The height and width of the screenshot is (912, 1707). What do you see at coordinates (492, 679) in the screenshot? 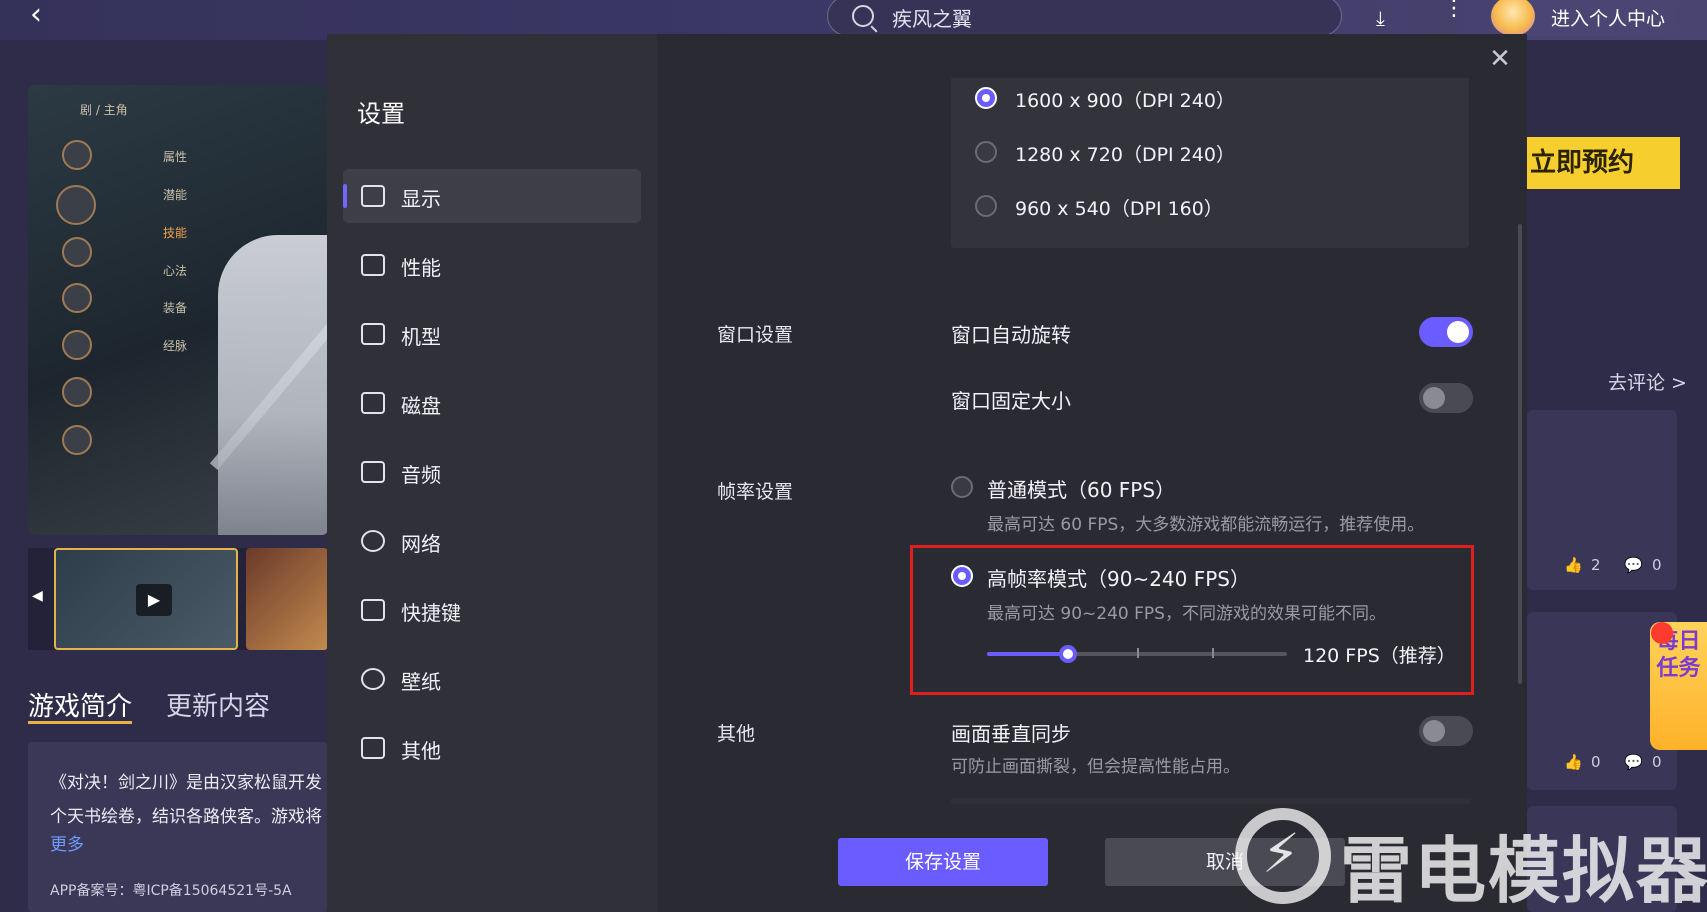
I see `nav-wallpaper: 壁纸` at bounding box center [492, 679].